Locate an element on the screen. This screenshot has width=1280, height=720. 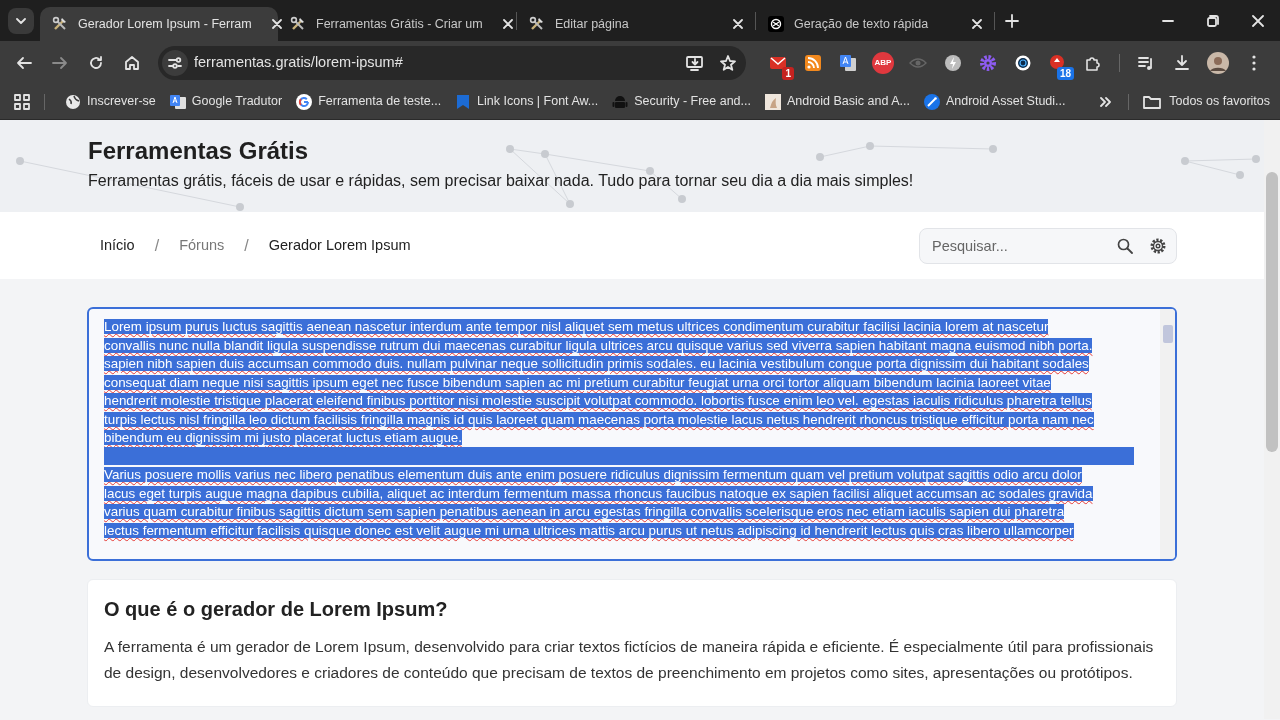
site-title: Ferramentas Grátis is located at coordinates (199, 151).